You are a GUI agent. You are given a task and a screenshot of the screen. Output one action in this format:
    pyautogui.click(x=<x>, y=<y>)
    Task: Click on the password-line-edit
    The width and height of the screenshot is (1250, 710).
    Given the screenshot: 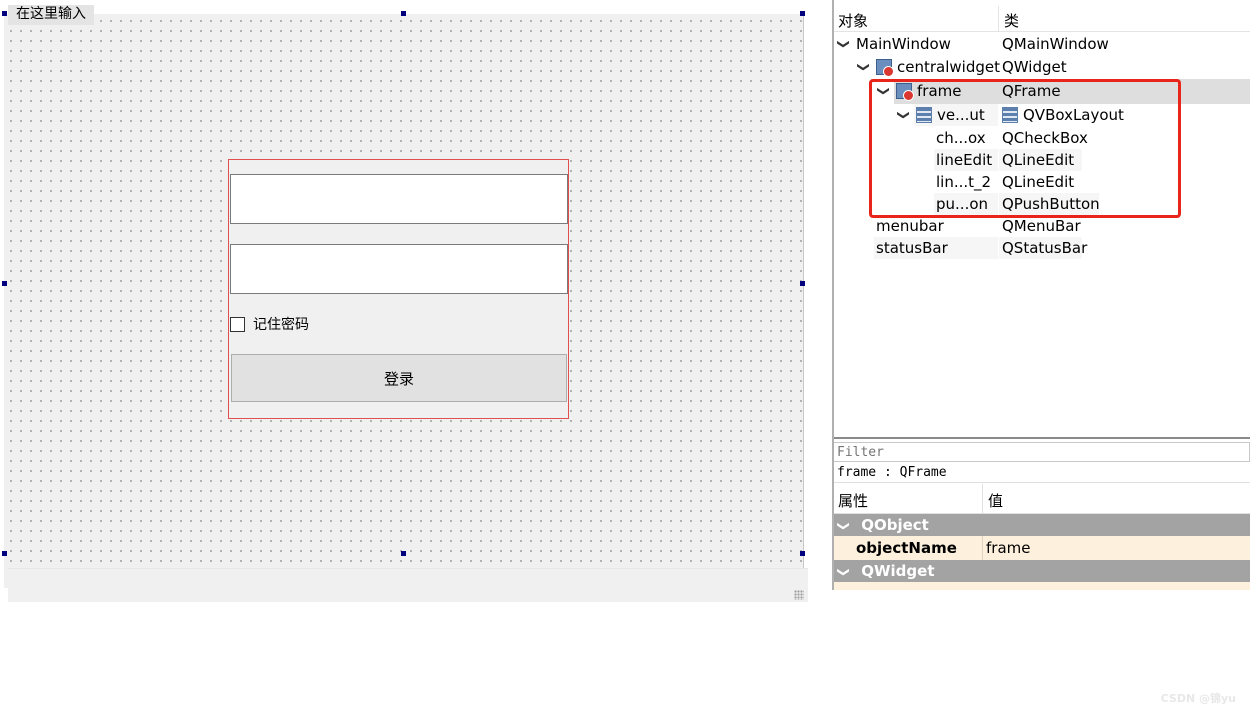 What is the action you would take?
    pyautogui.click(x=399, y=269)
    